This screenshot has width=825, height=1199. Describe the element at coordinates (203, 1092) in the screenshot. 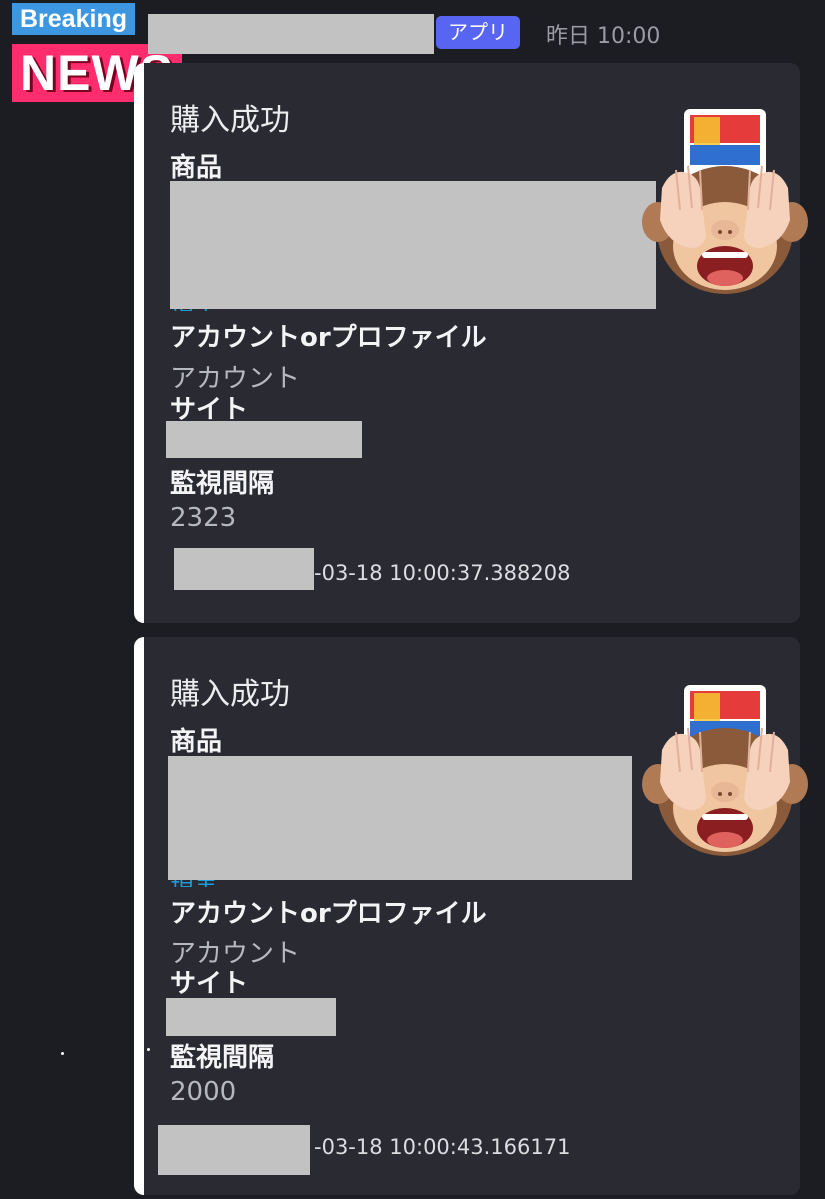

I see `interval-value: 2000` at that location.